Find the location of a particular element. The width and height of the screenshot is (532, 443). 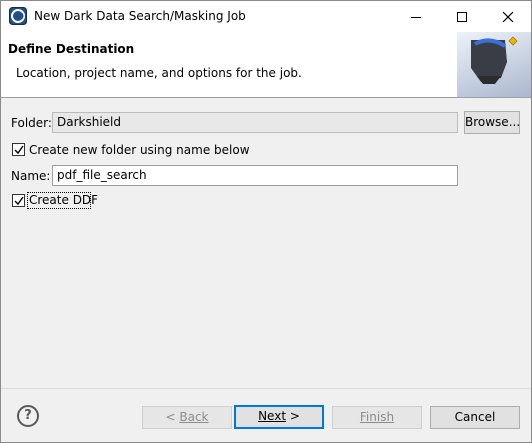

next-button: Next > is located at coordinates (279, 417).